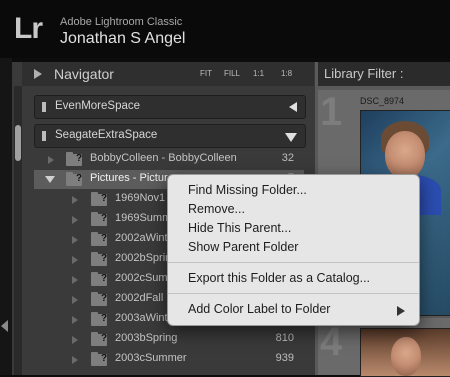 The height and width of the screenshot is (377, 450). I want to click on photo-thumbnail, so click(405, 352).